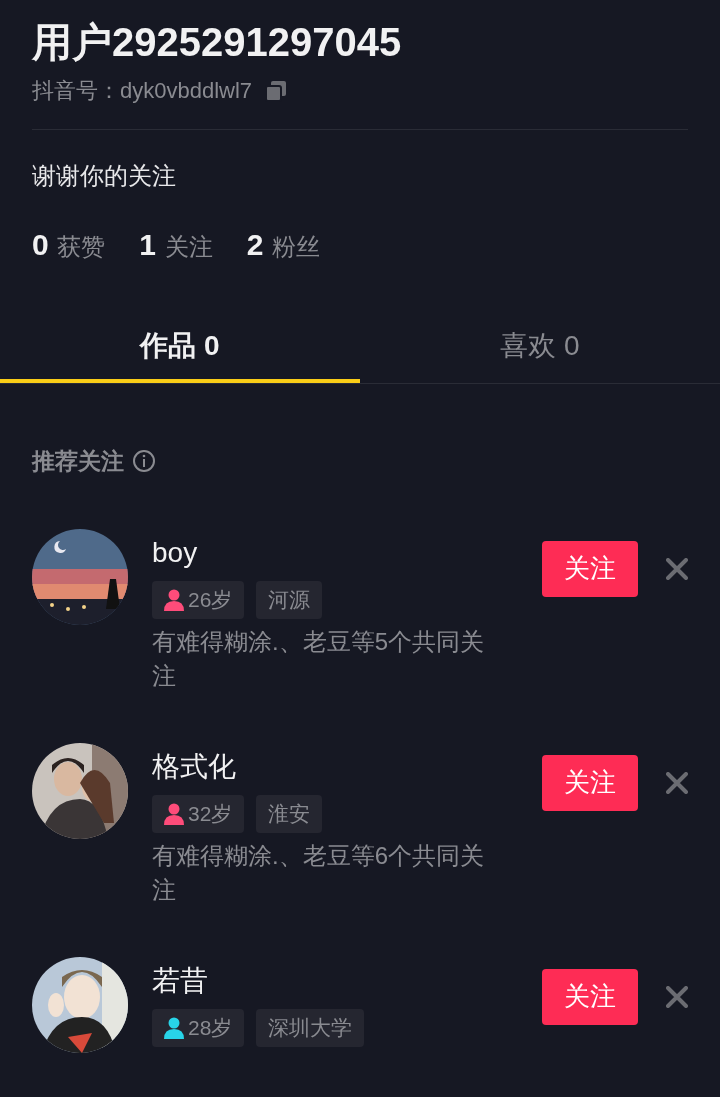 This screenshot has width=720, height=1097. What do you see at coordinates (310, 1027) in the screenshot?
I see `location-tag: 深圳大学` at bounding box center [310, 1027].